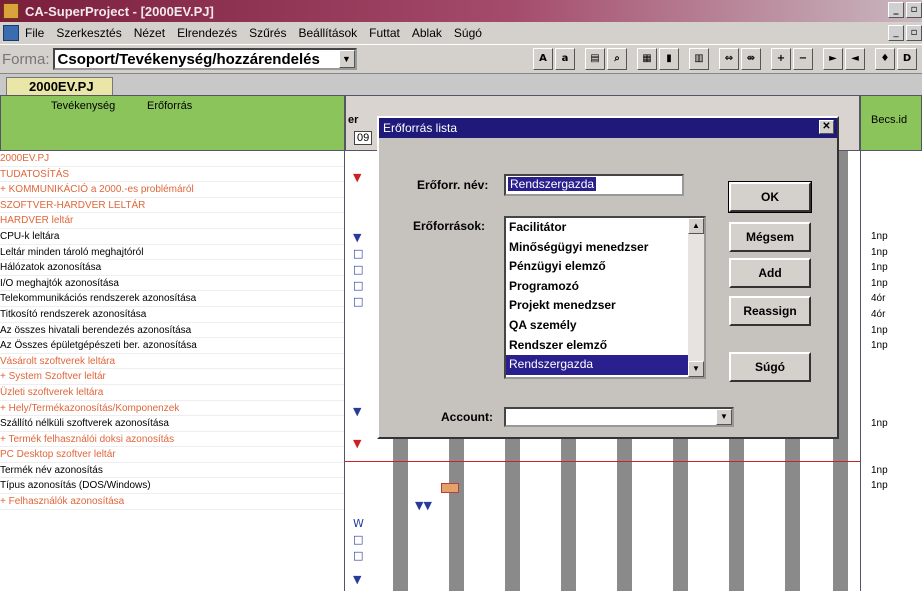 This screenshot has height=591, width=922. Describe the element at coordinates (608, 128) in the screenshot. I see `dialog-titlebar: Erőforrás lista ✕` at that location.